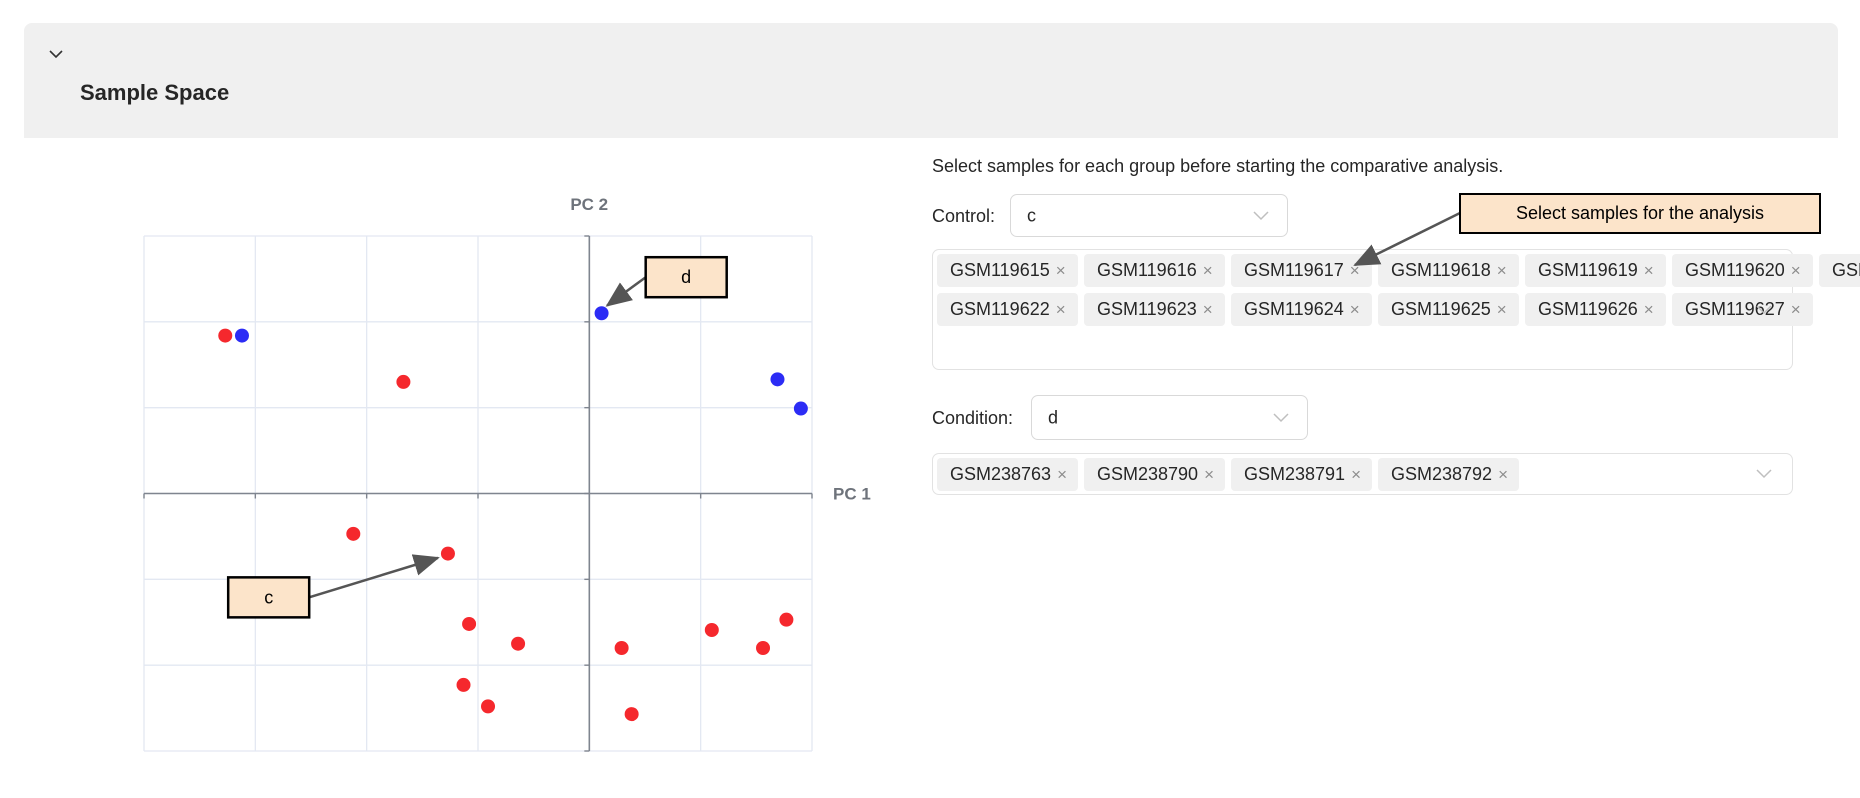 Image resolution: width=1860 pixels, height=798 pixels. What do you see at coordinates (1442, 474) in the screenshot?
I see `sample-tag-label: GSM238792` at bounding box center [1442, 474].